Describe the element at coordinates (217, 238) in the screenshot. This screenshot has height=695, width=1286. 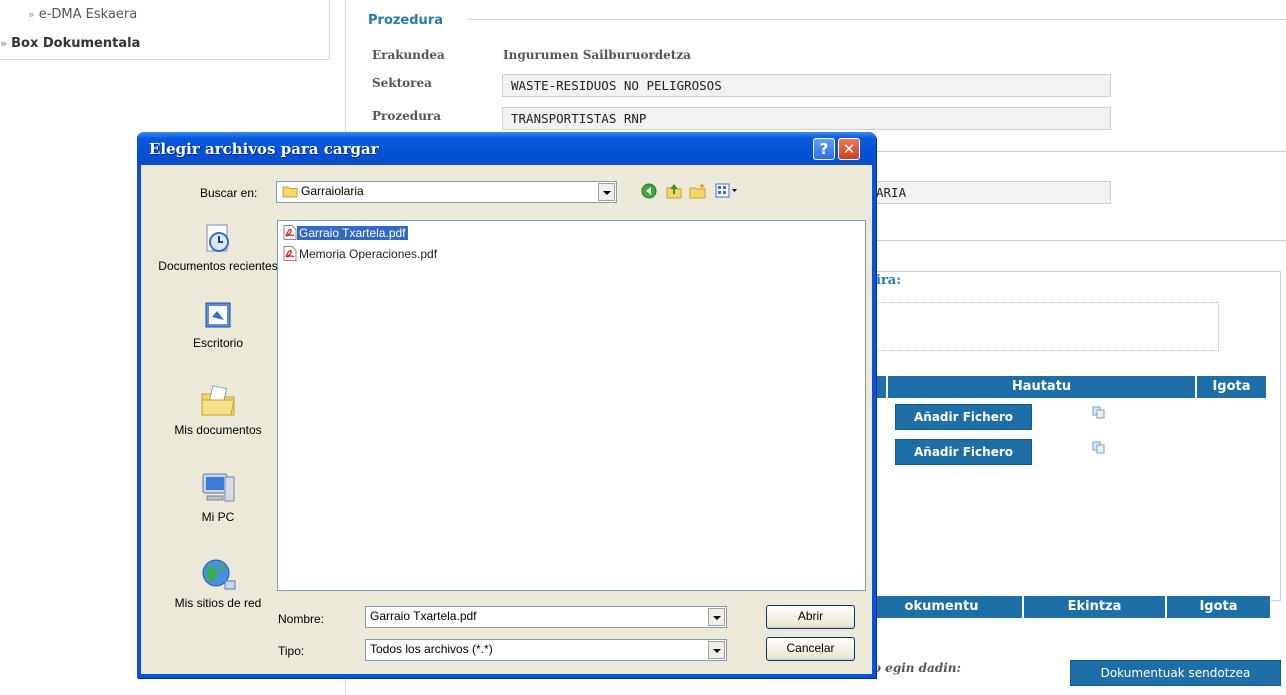
I see `recent-documents-icon` at that location.